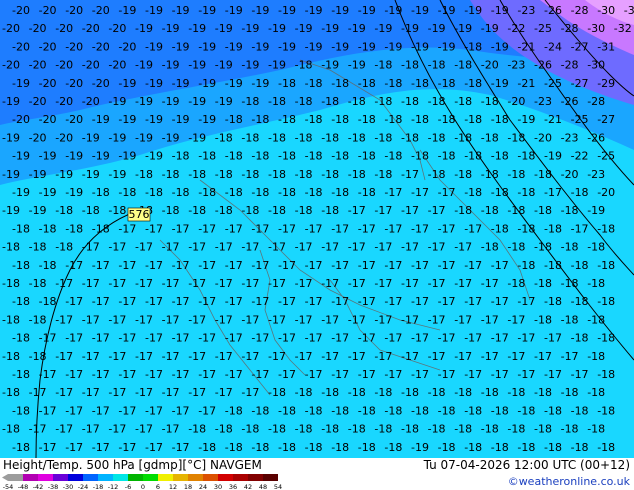 Image resolution: width=634 pixels, height=490 pixels. What do you see at coordinates (569, 481) in the screenshot?
I see `credit-link: ©weatheronline.co.uk` at bounding box center [569, 481].